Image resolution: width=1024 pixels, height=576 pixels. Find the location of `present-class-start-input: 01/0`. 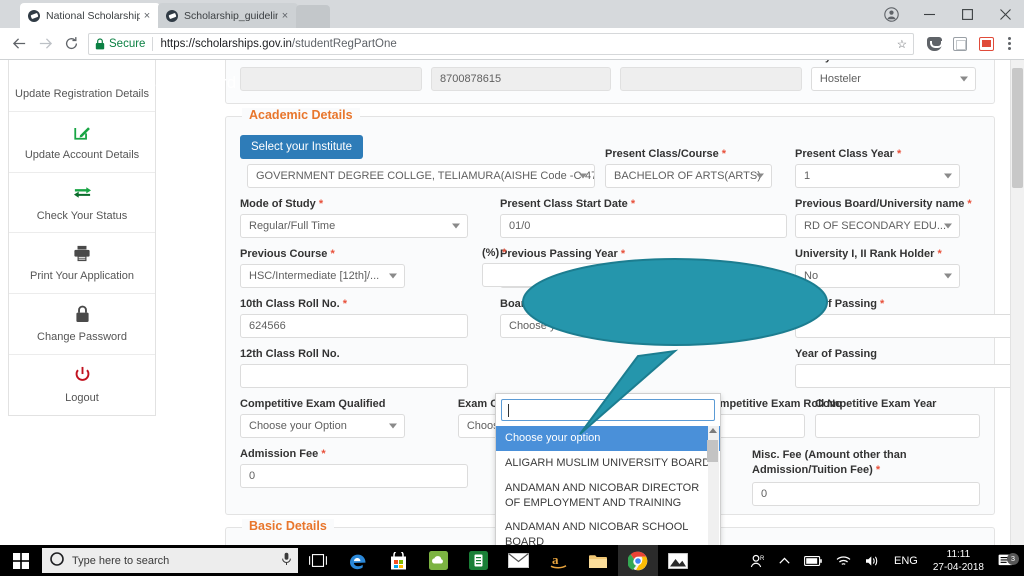

present-class-start-input: 01/0 is located at coordinates (643, 226).